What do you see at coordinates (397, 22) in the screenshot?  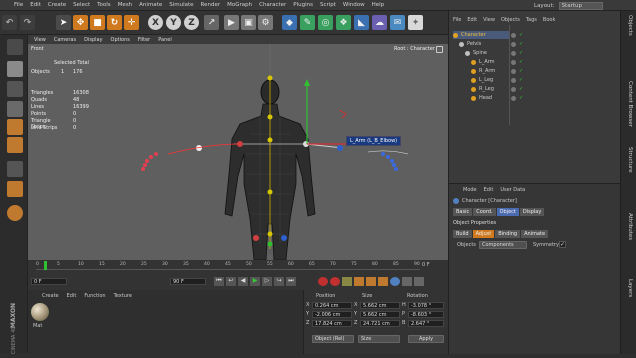 I see `camera-icon: ✉` at bounding box center [397, 22].